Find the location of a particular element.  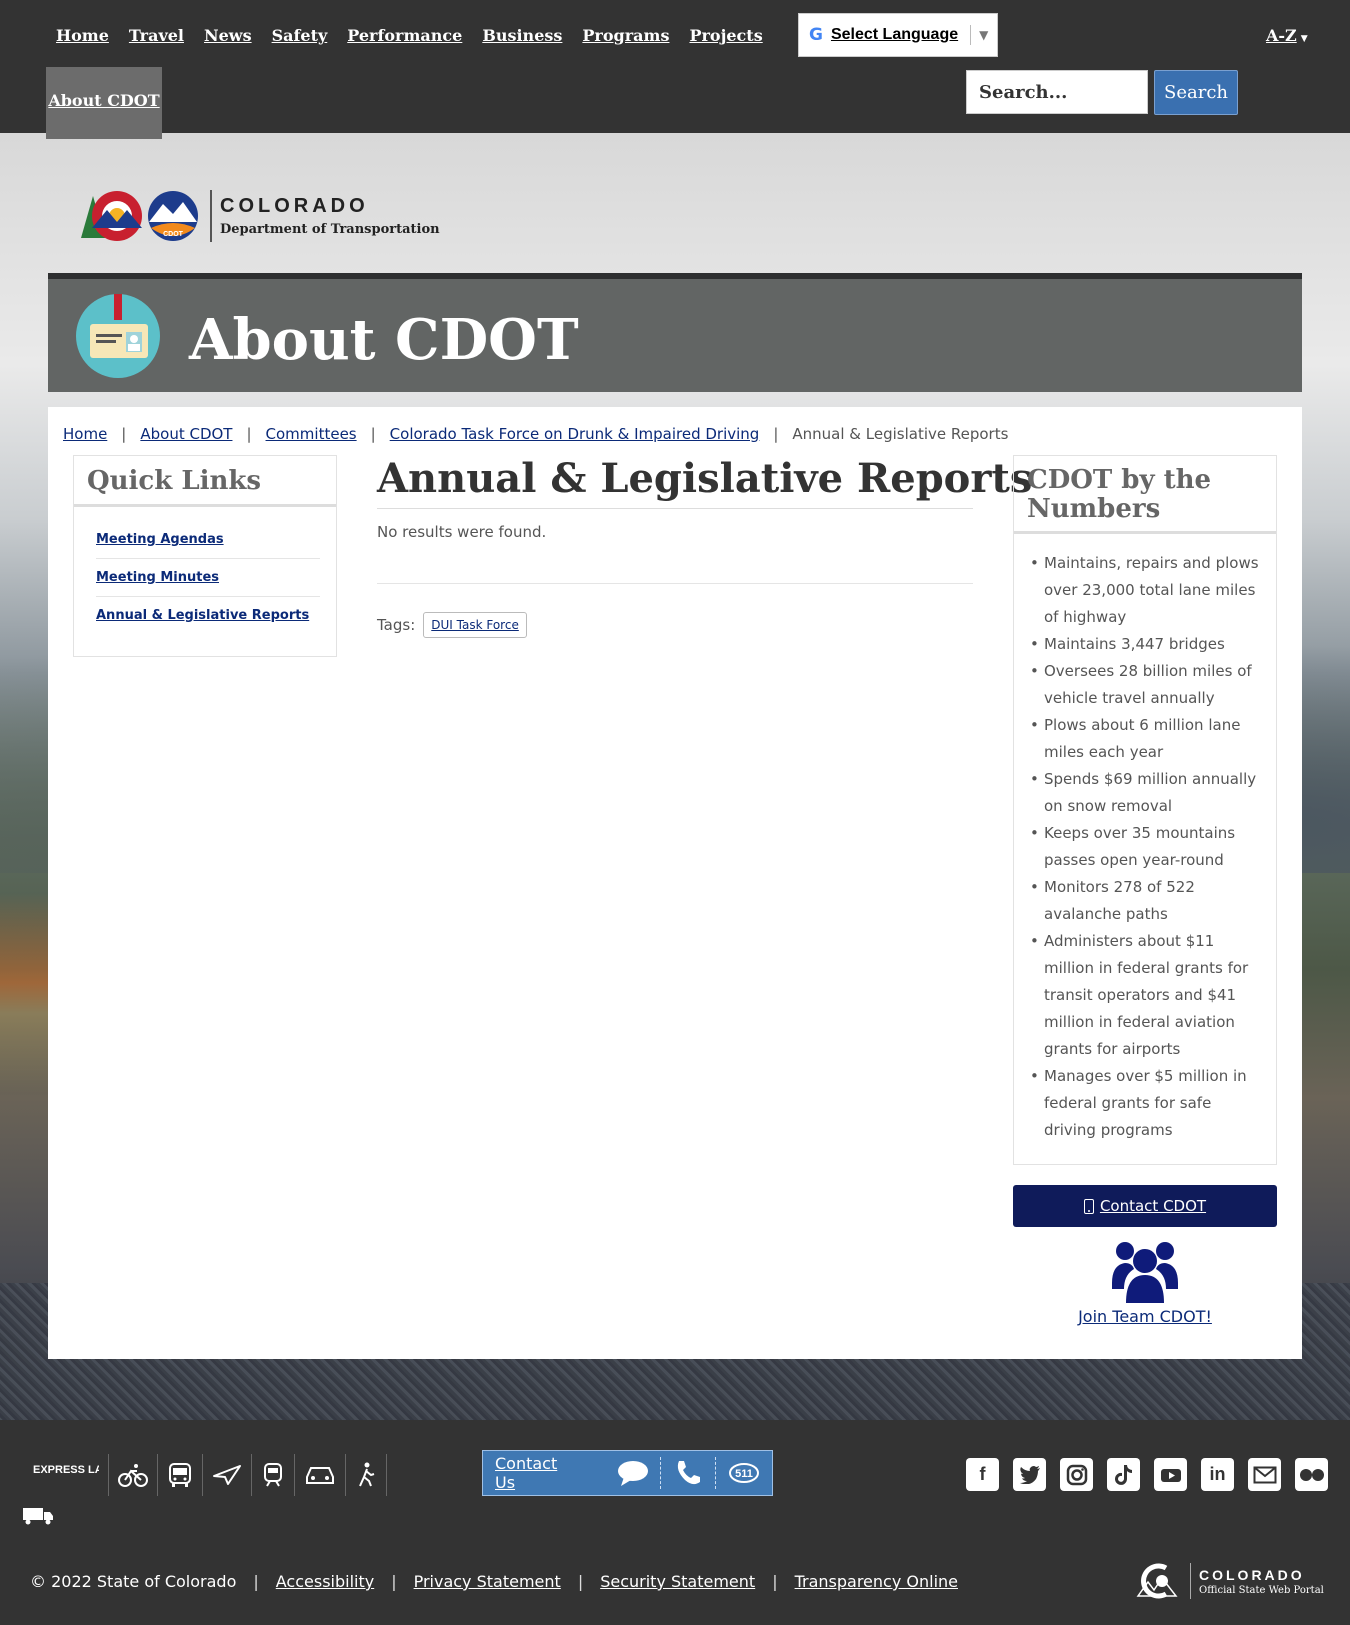

mobile-phone-icon is located at coordinates (1088, 1206).